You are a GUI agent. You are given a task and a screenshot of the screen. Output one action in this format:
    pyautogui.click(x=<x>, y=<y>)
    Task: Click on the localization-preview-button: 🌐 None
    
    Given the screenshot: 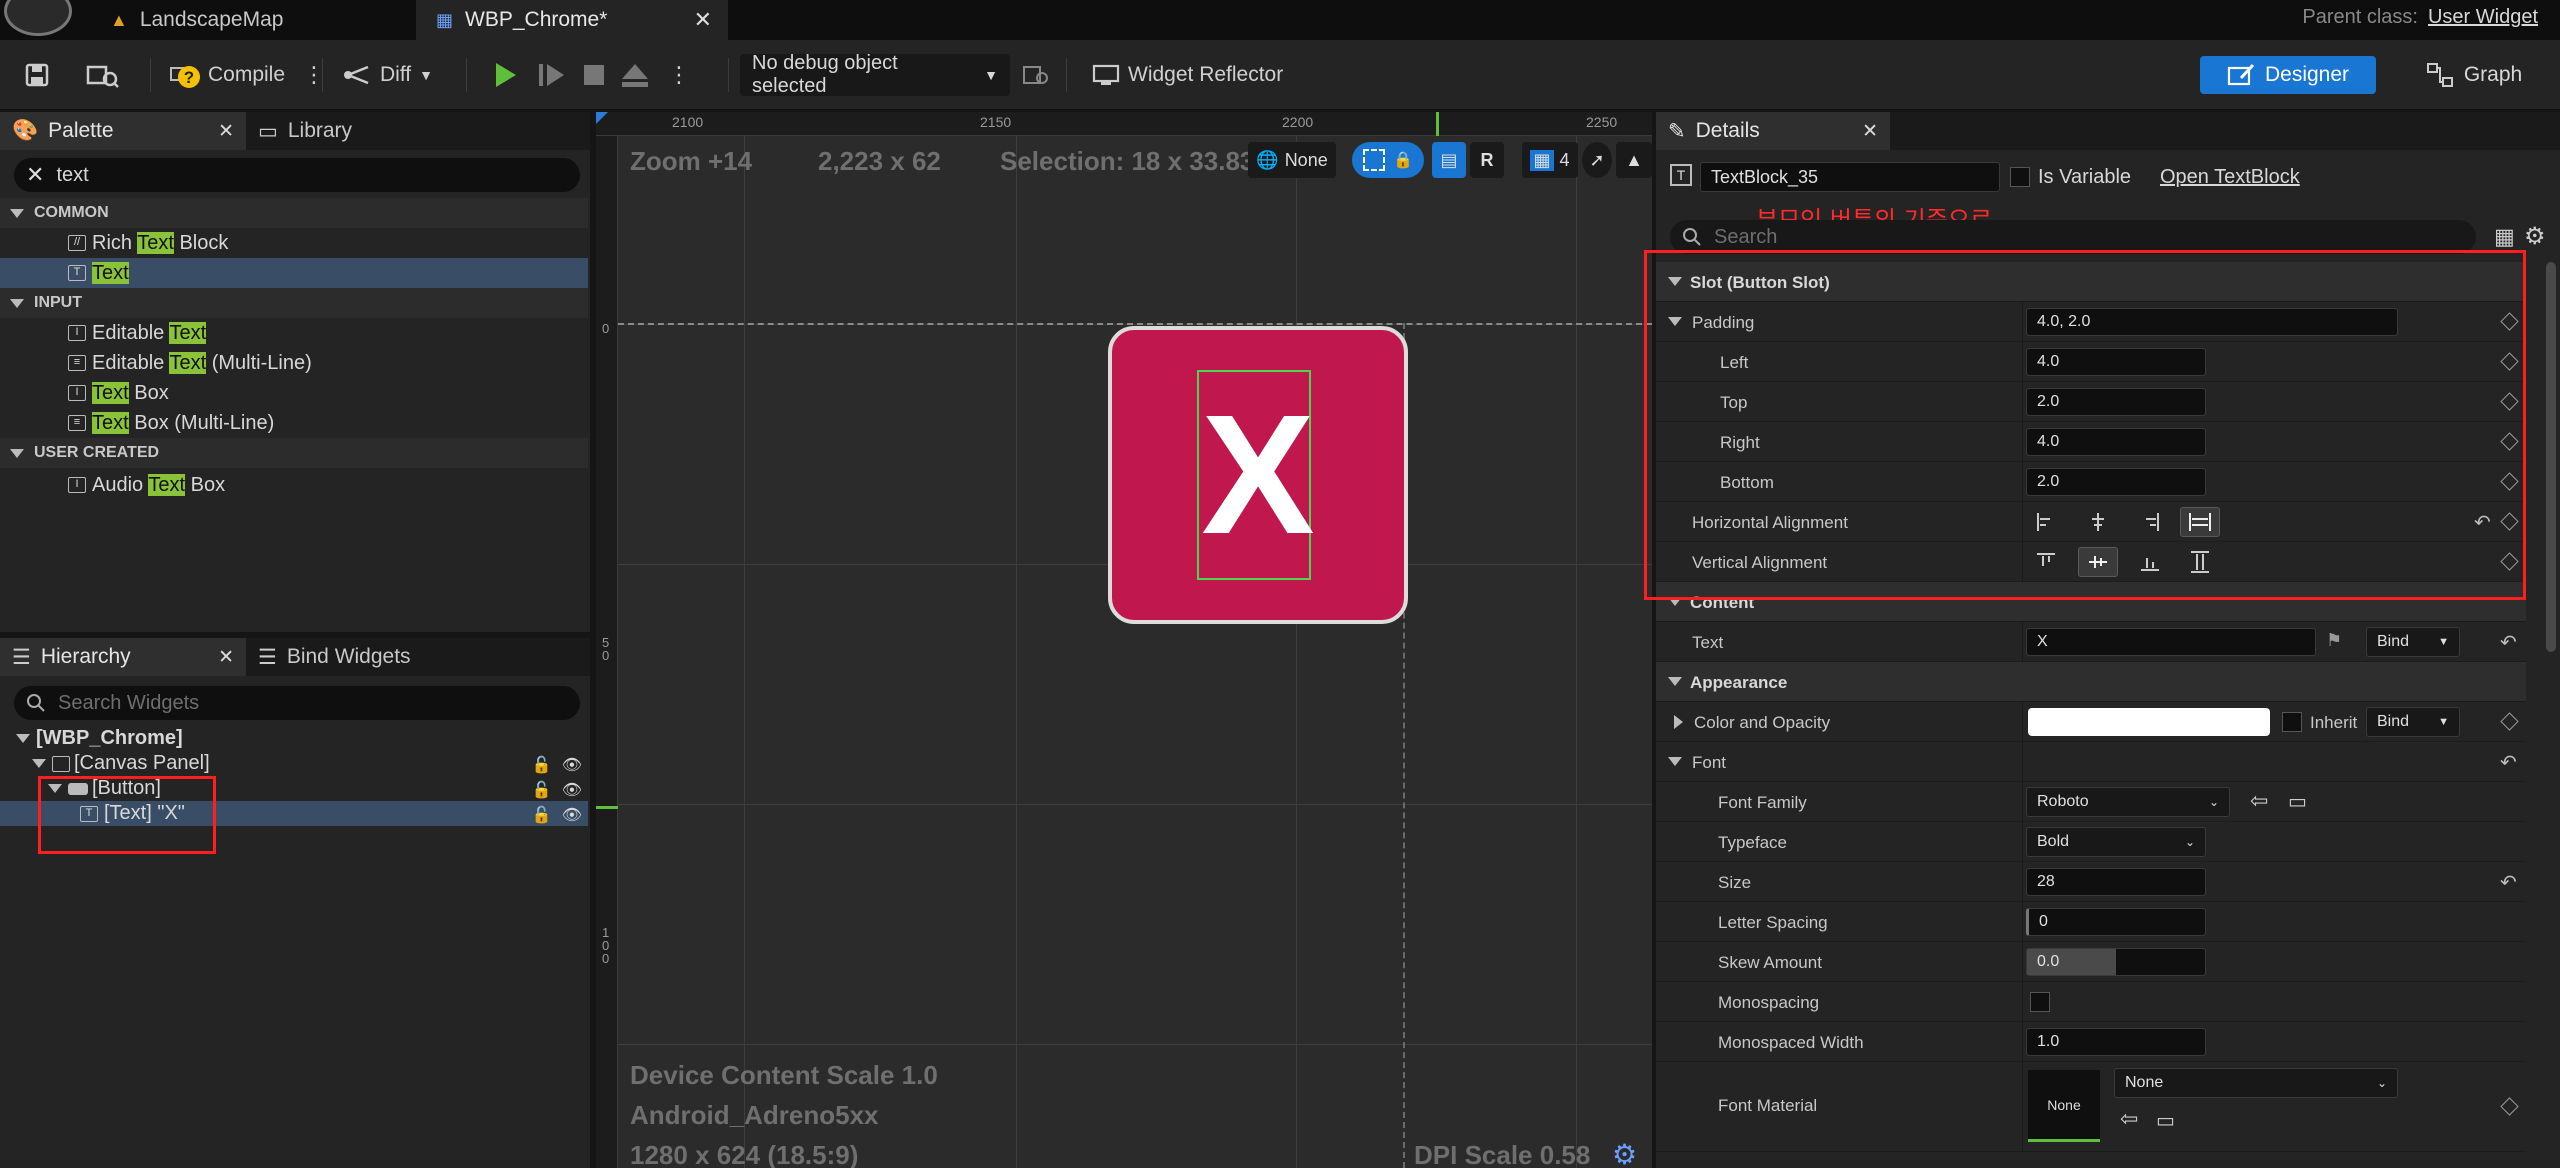 What is the action you would take?
    pyautogui.click(x=1292, y=160)
    